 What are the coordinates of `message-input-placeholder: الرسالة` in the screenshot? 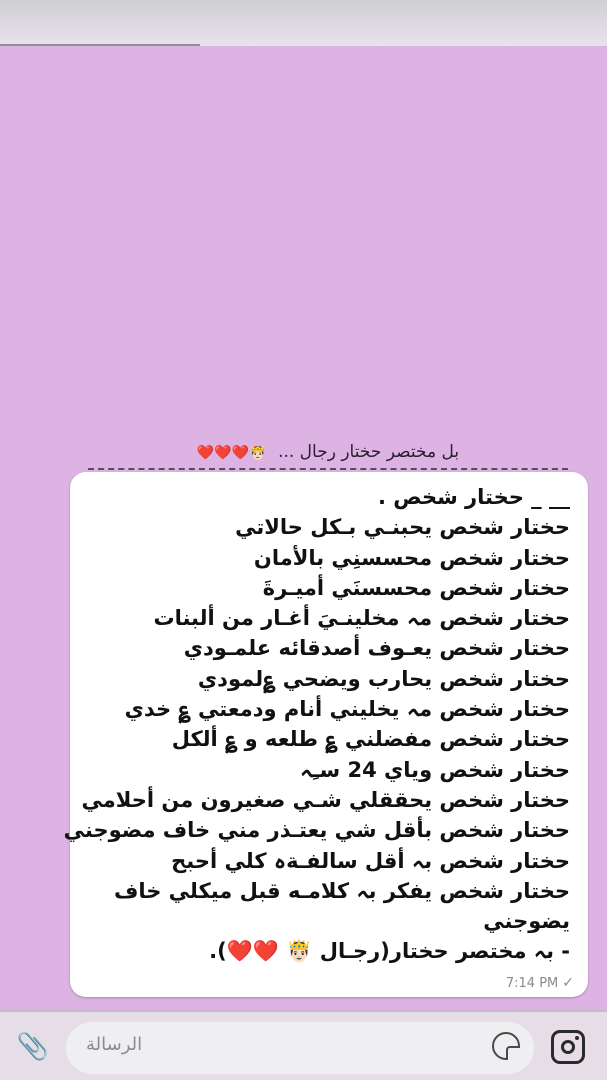 It's located at (114, 1044).